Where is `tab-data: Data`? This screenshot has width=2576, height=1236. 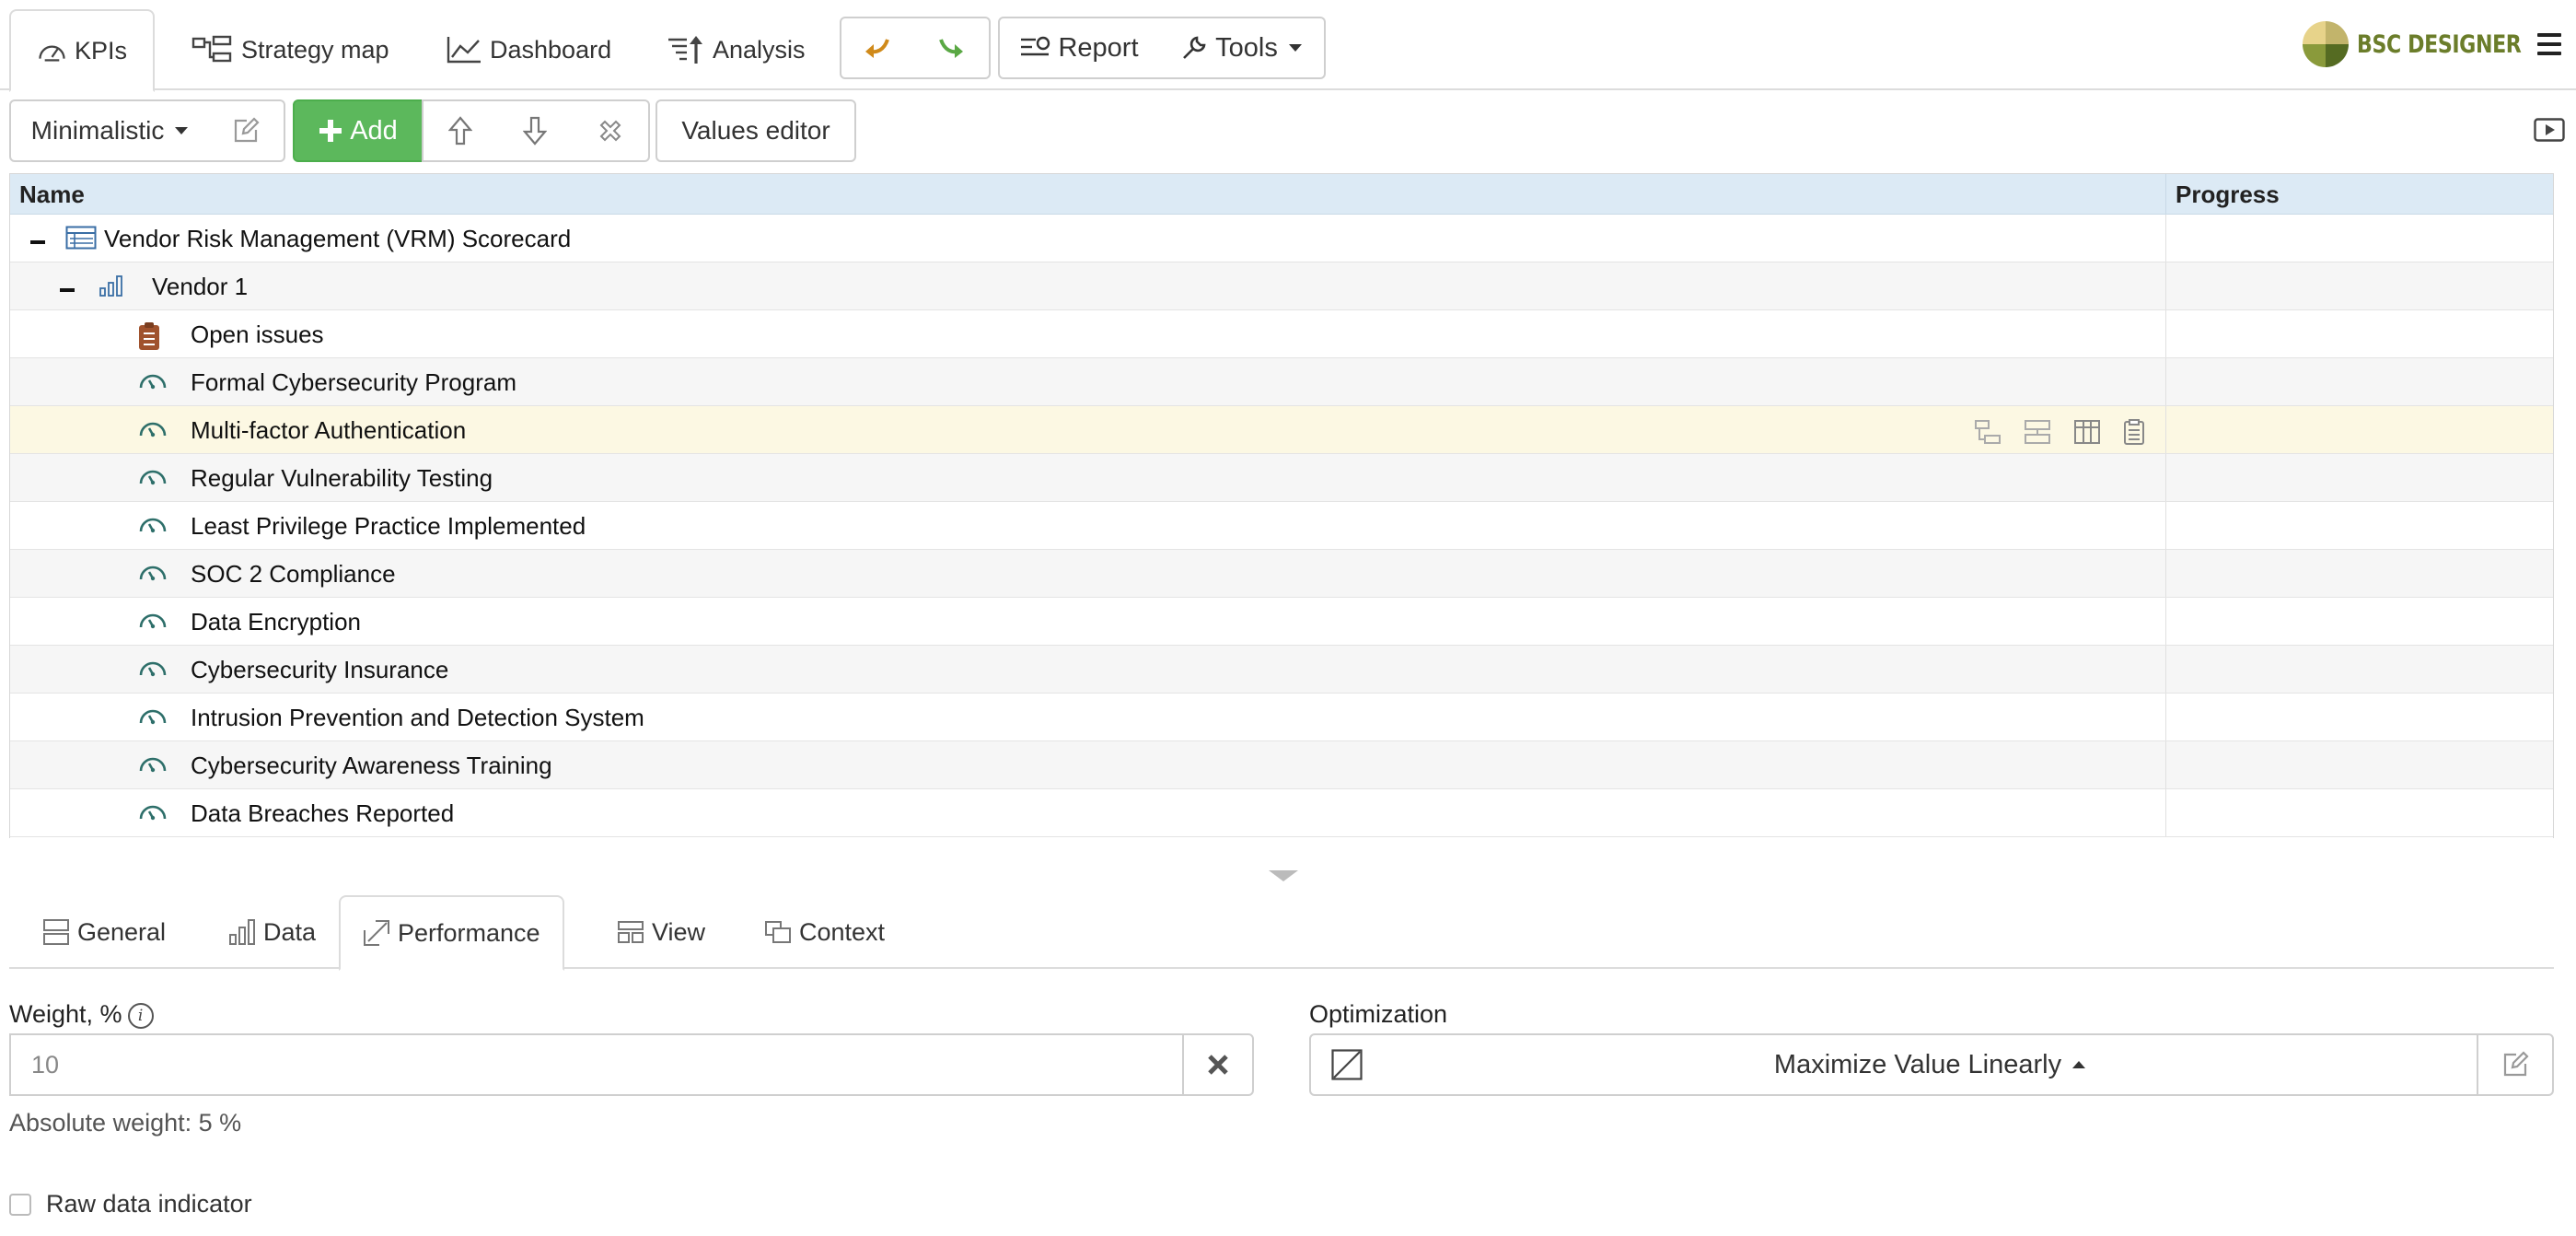 tab-data: Data is located at coordinates (272, 932).